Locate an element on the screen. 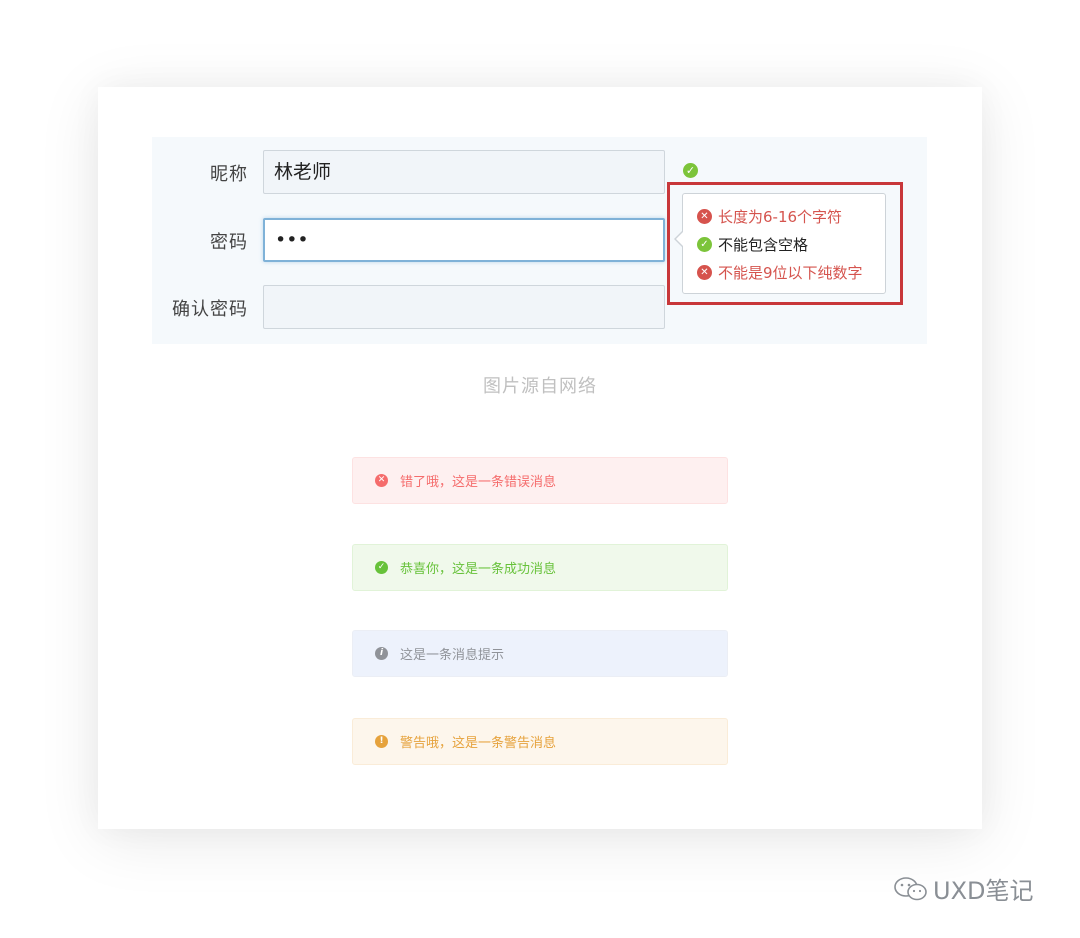  success-message-text: 恭喜你，这是一条成功消息 is located at coordinates (478, 569).